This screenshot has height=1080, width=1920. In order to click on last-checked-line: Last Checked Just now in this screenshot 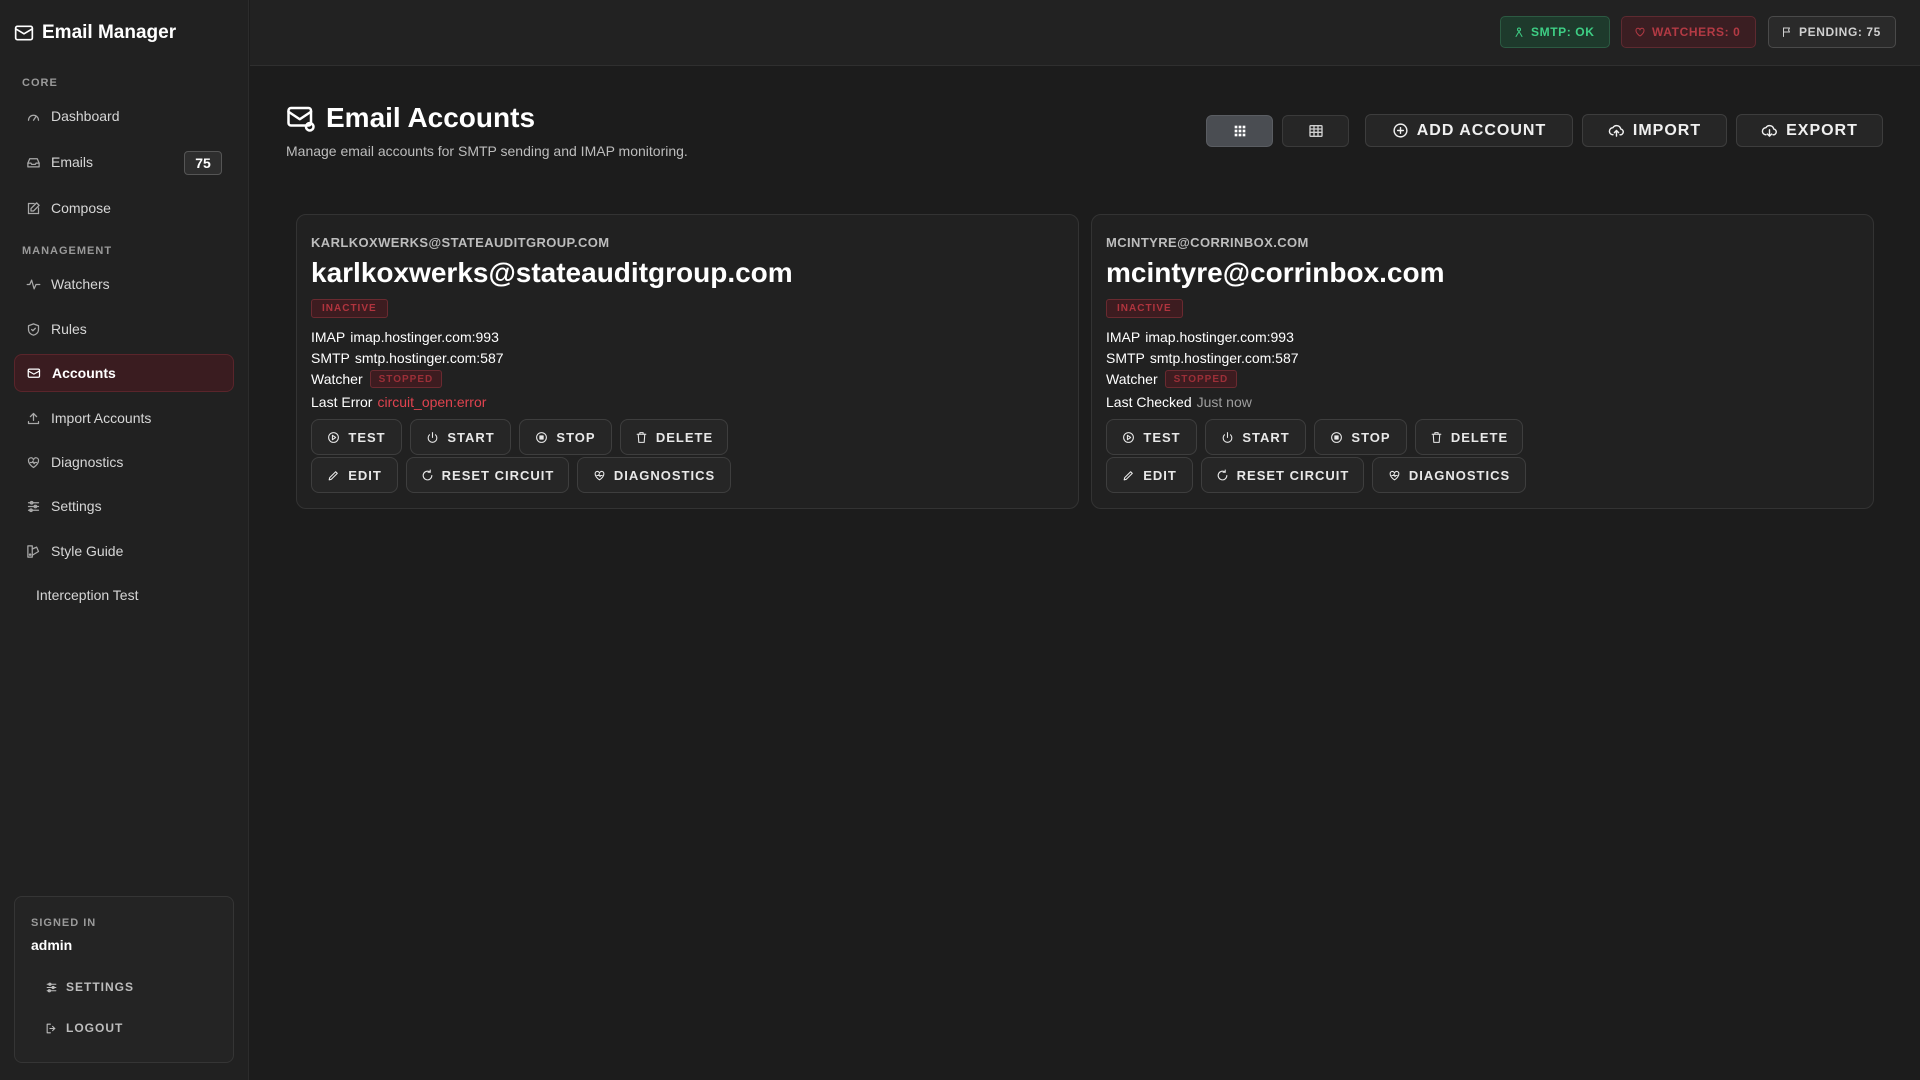, I will do `click(1179, 402)`.